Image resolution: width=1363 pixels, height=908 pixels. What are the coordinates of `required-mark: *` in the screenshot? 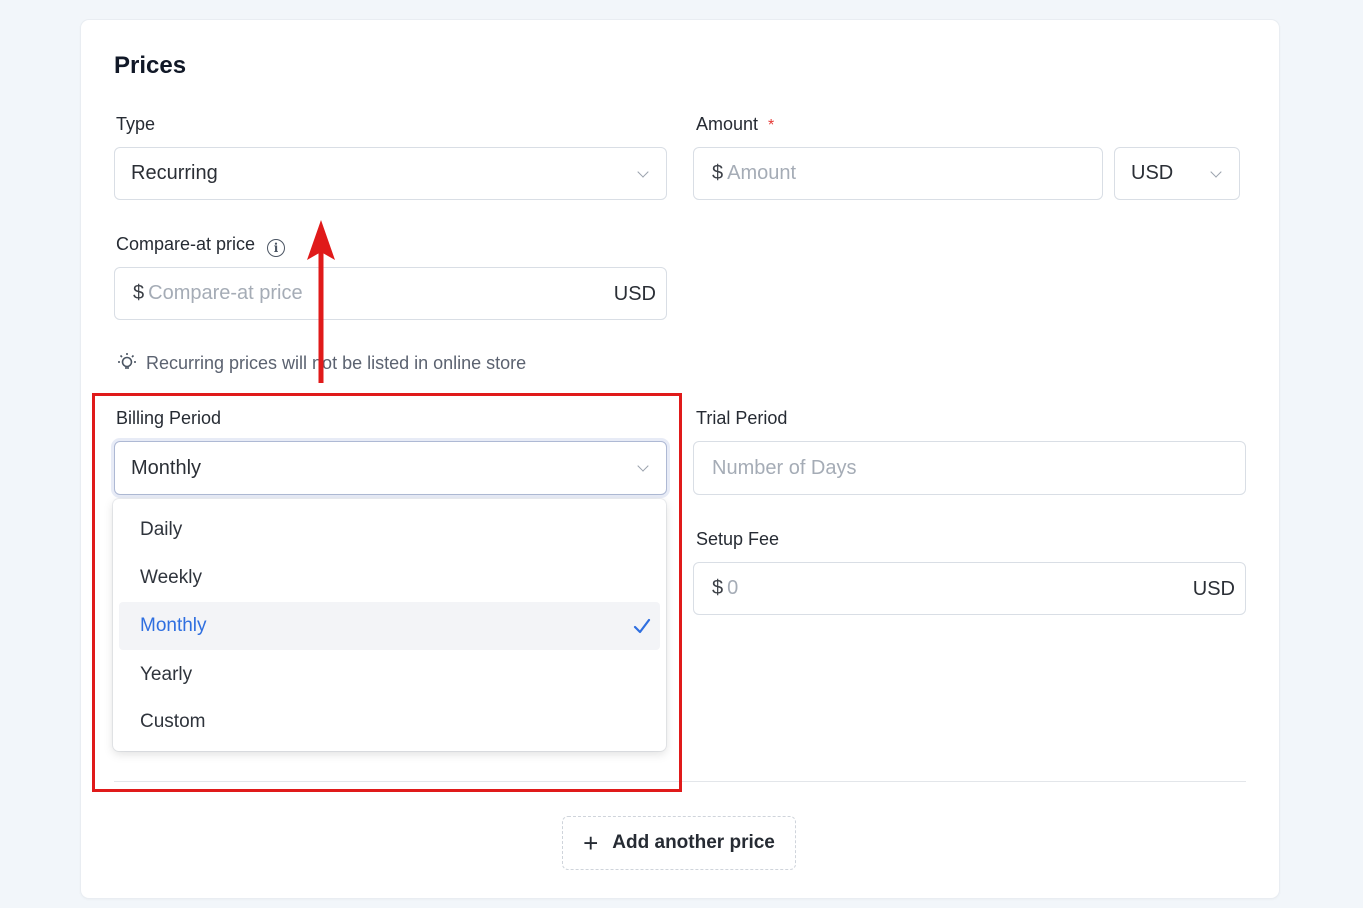 It's located at (771, 125).